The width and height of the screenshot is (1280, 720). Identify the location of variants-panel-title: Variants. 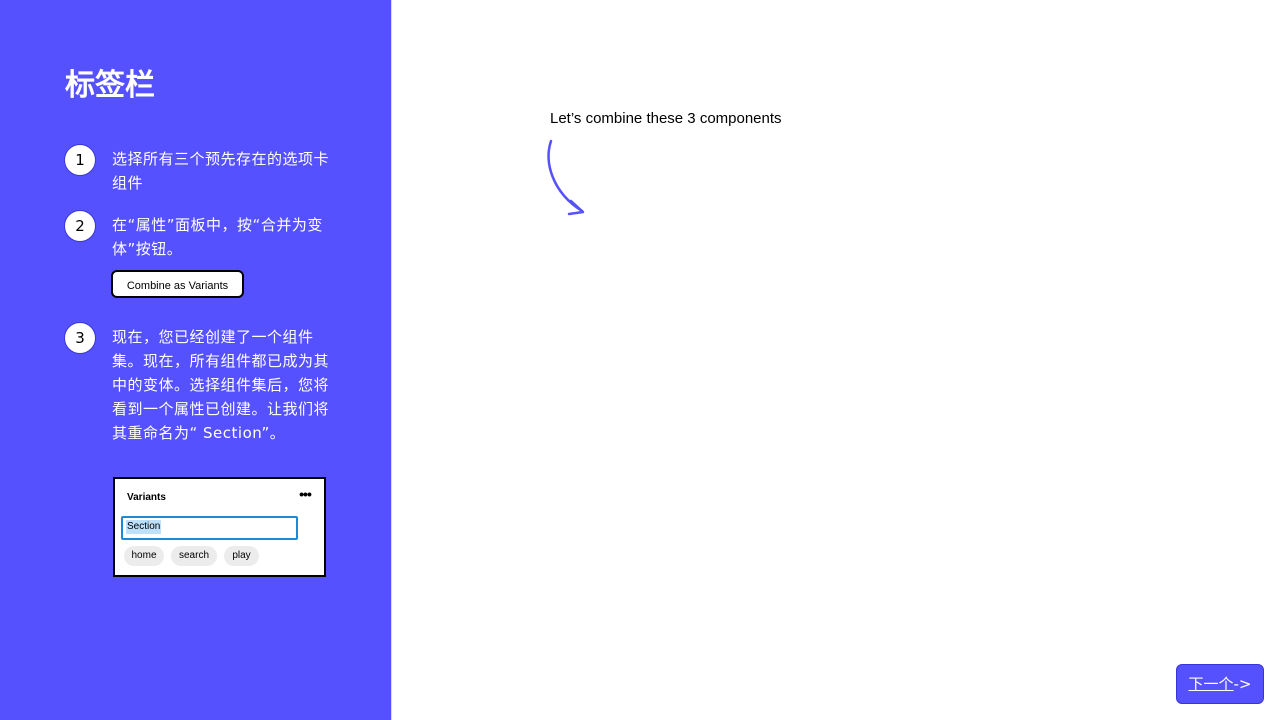
(146, 497).